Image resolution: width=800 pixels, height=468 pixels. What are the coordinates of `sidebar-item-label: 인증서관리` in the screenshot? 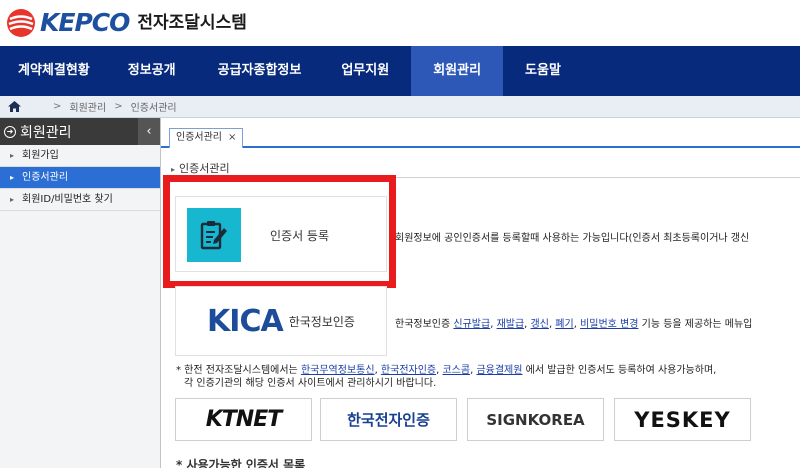 It's located at (45, 177).